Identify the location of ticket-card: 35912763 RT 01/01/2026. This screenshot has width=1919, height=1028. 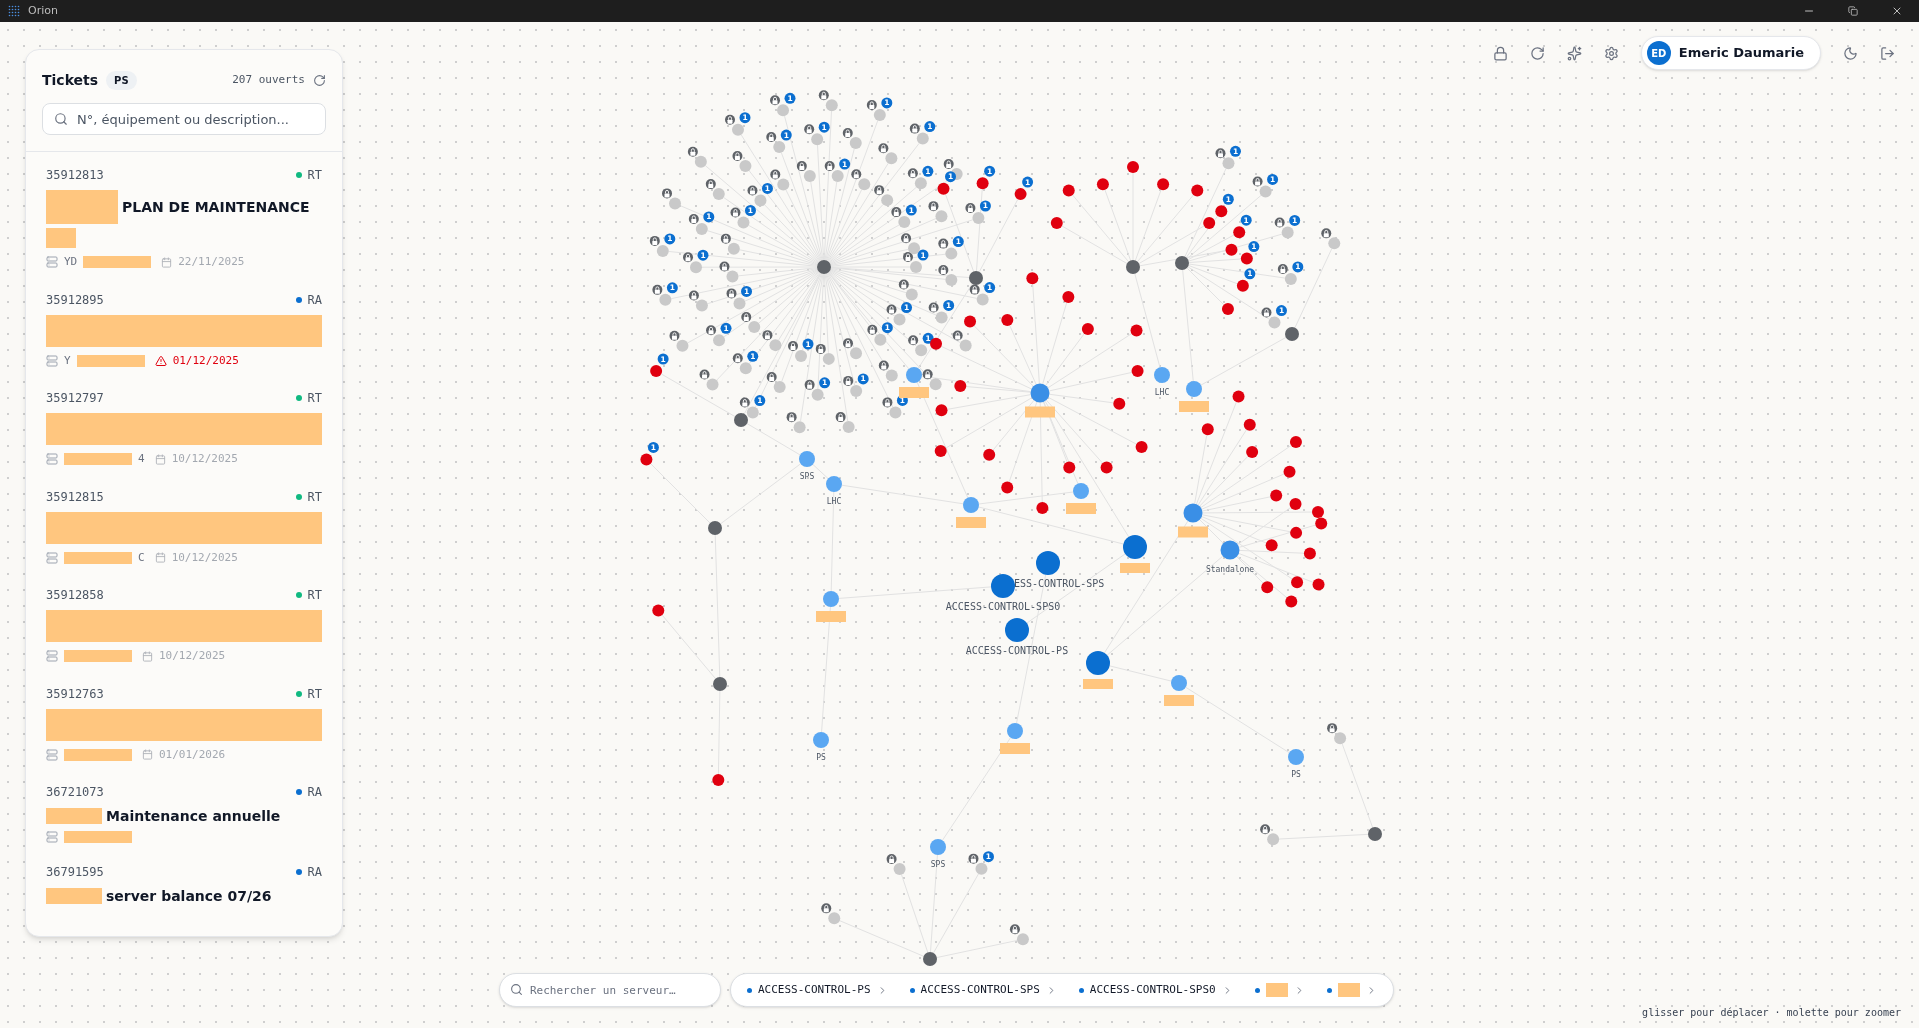
(184, 723).